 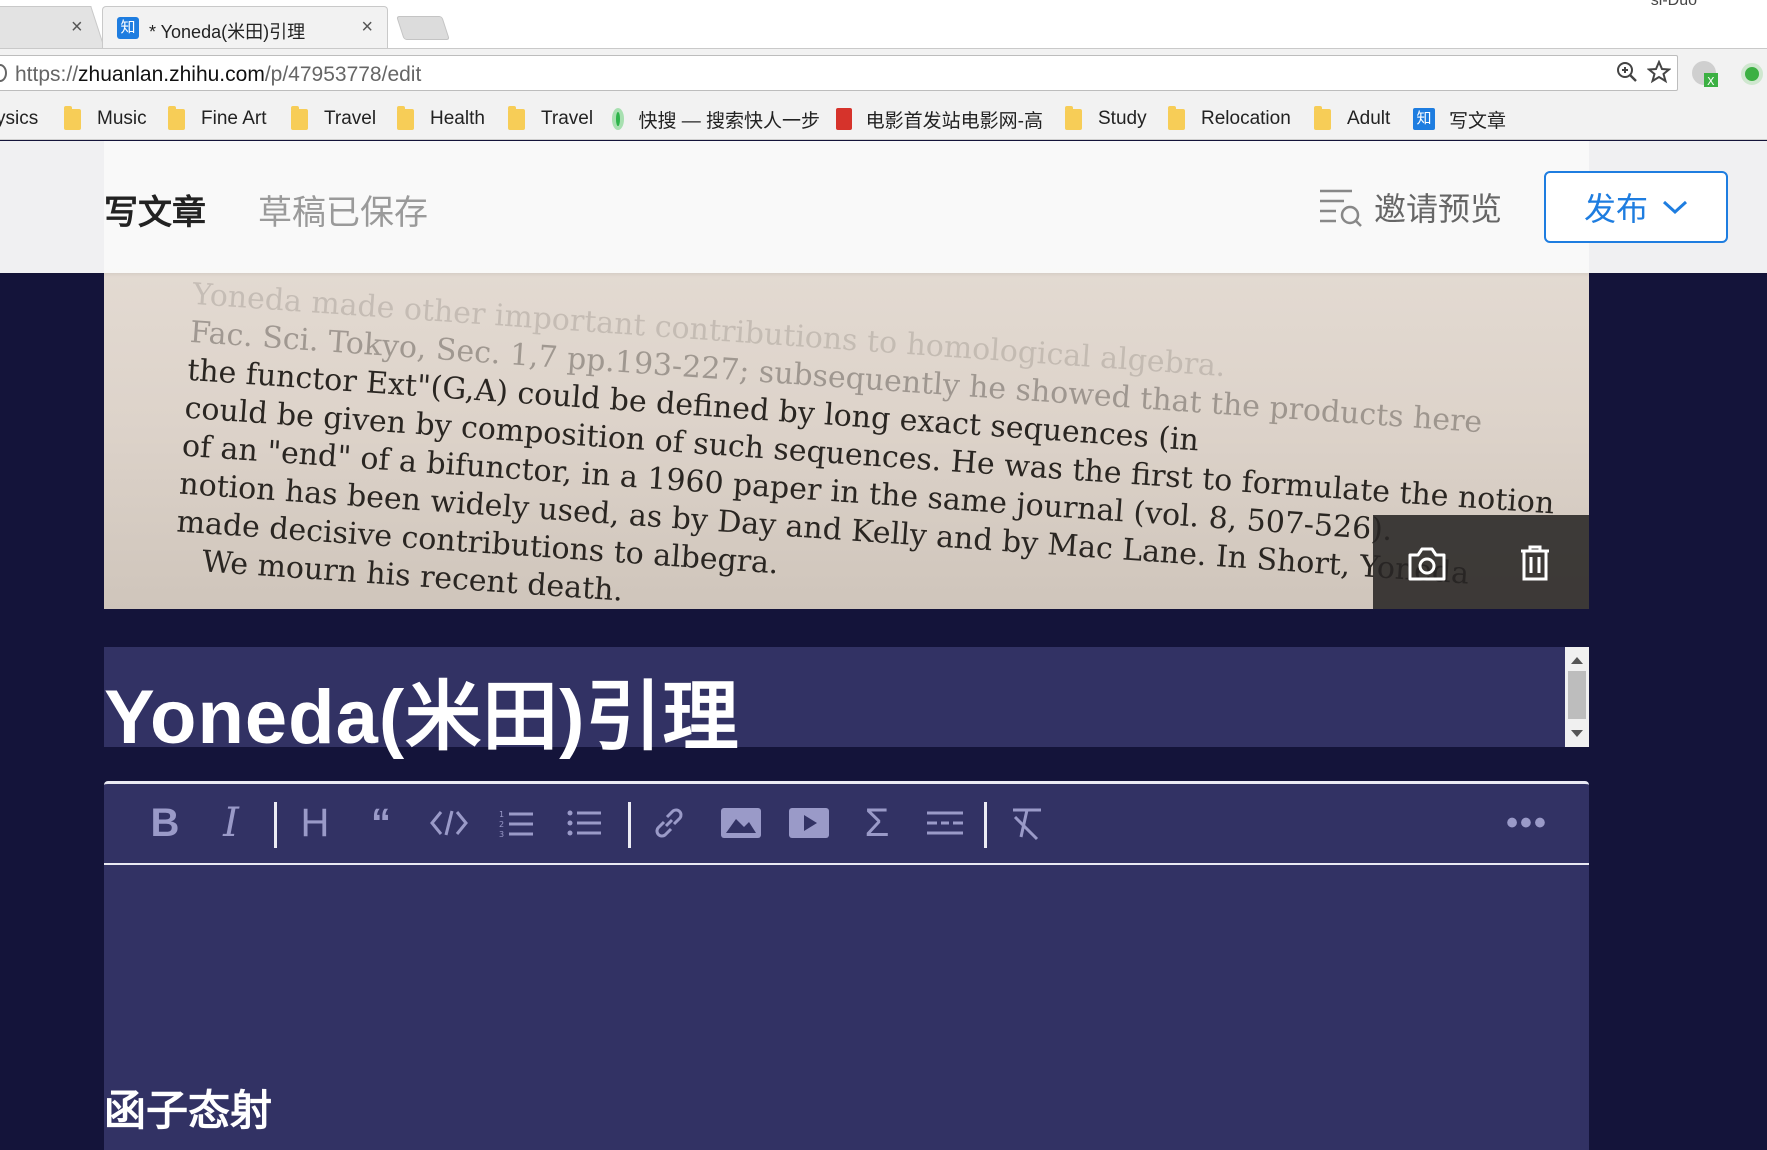 What do you see at coordinates (217, 118) in the screenshot?
I see `bookmark-item: Fine Art` at bounding box center [217, 118].